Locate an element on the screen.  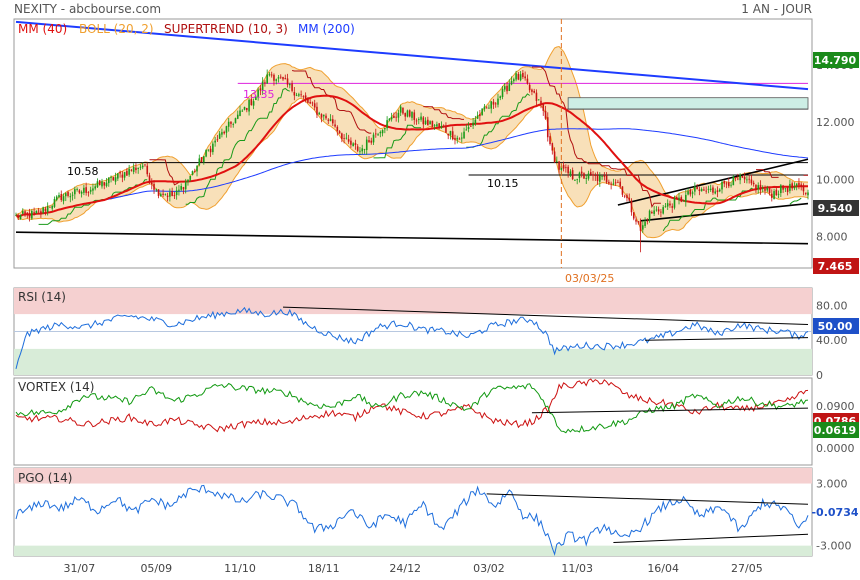
price-y-tick: 8.000 is located at coordinates (832, 237).